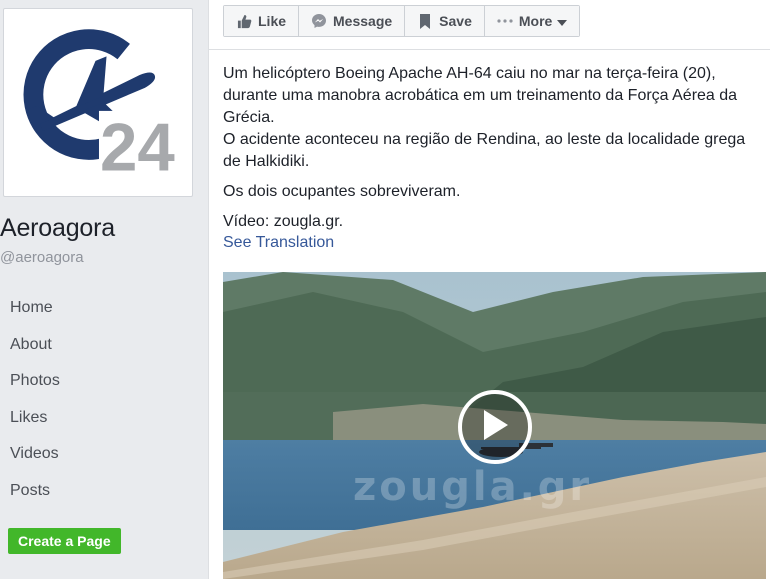 The height and width of the screenshot is (579, 770). What do you see at coordinates (137, 147) in the screenshot?
I see `svg-text: 24` at bounding box center [137, 147].